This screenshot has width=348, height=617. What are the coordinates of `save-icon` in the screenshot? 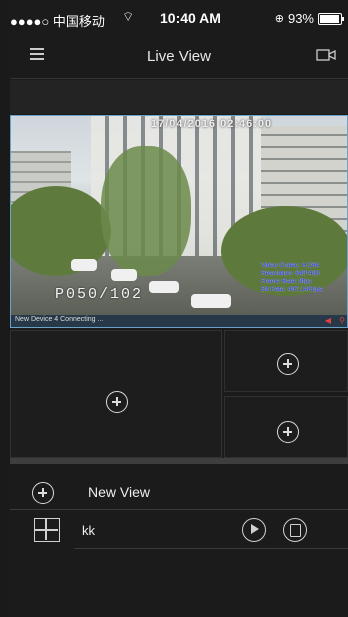 It's located at (295, 530).